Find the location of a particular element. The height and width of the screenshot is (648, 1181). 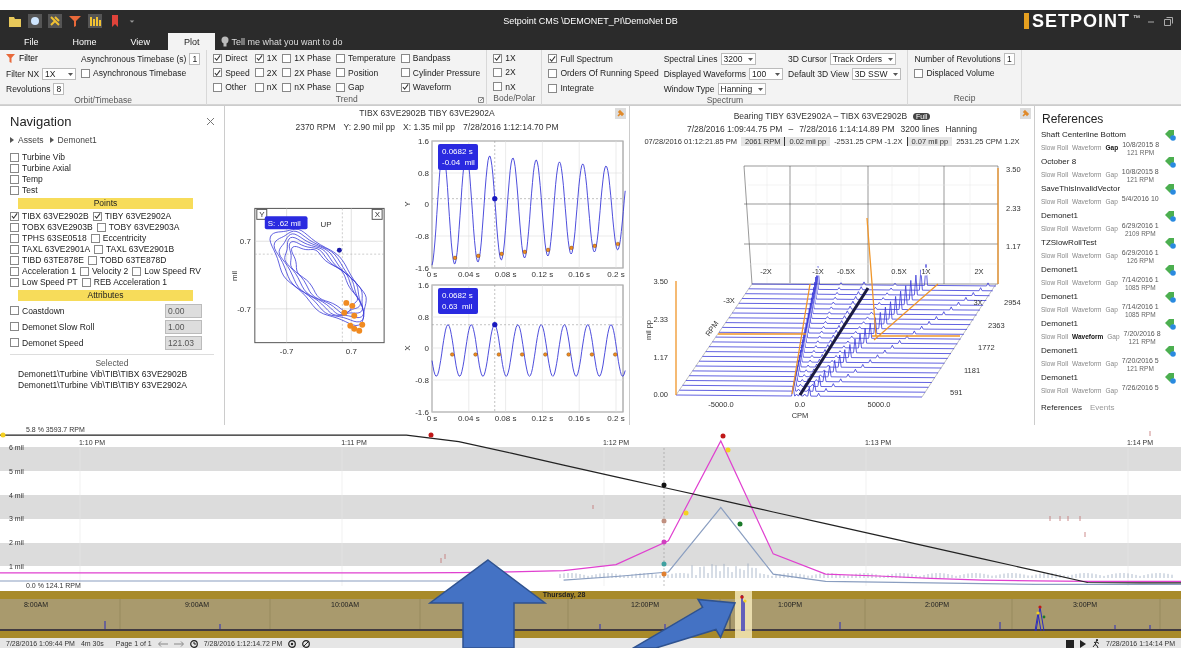

dropdown: 3D SSW is located at coordinates (876, 74).